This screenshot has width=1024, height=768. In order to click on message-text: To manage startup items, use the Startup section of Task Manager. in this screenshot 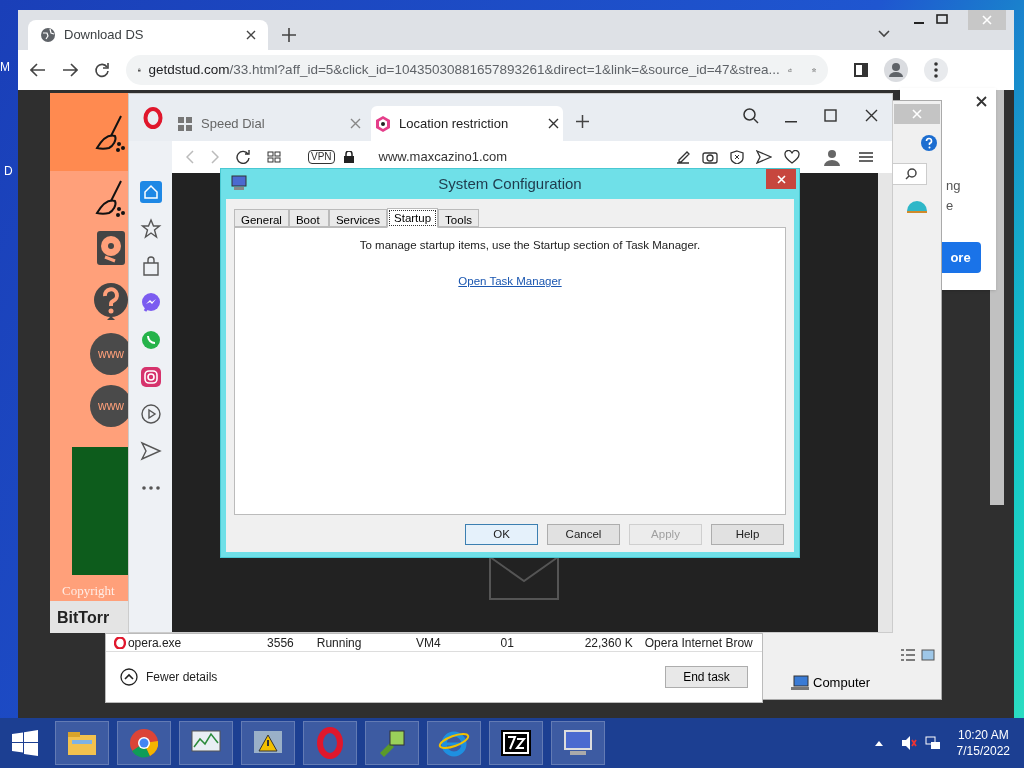, I will do `click(530, 245)`.